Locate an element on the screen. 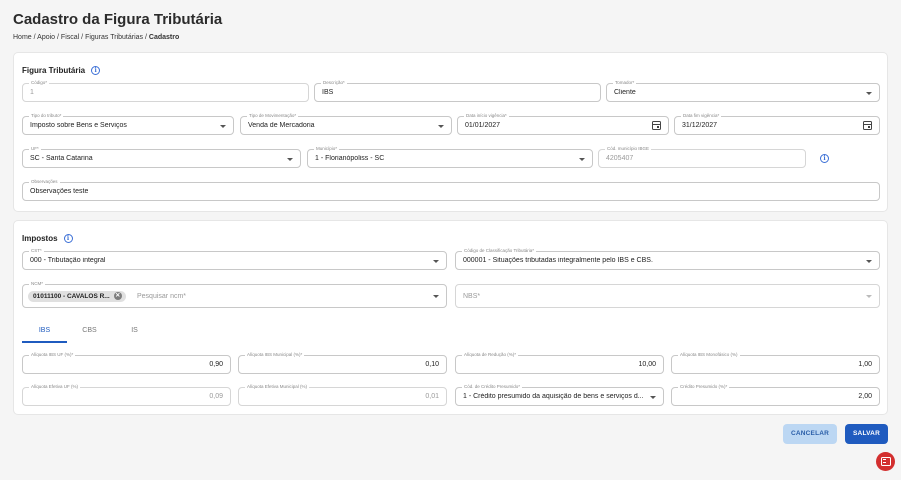  descricao-field: Descrição* IBS is located at coordinates (457, 90).